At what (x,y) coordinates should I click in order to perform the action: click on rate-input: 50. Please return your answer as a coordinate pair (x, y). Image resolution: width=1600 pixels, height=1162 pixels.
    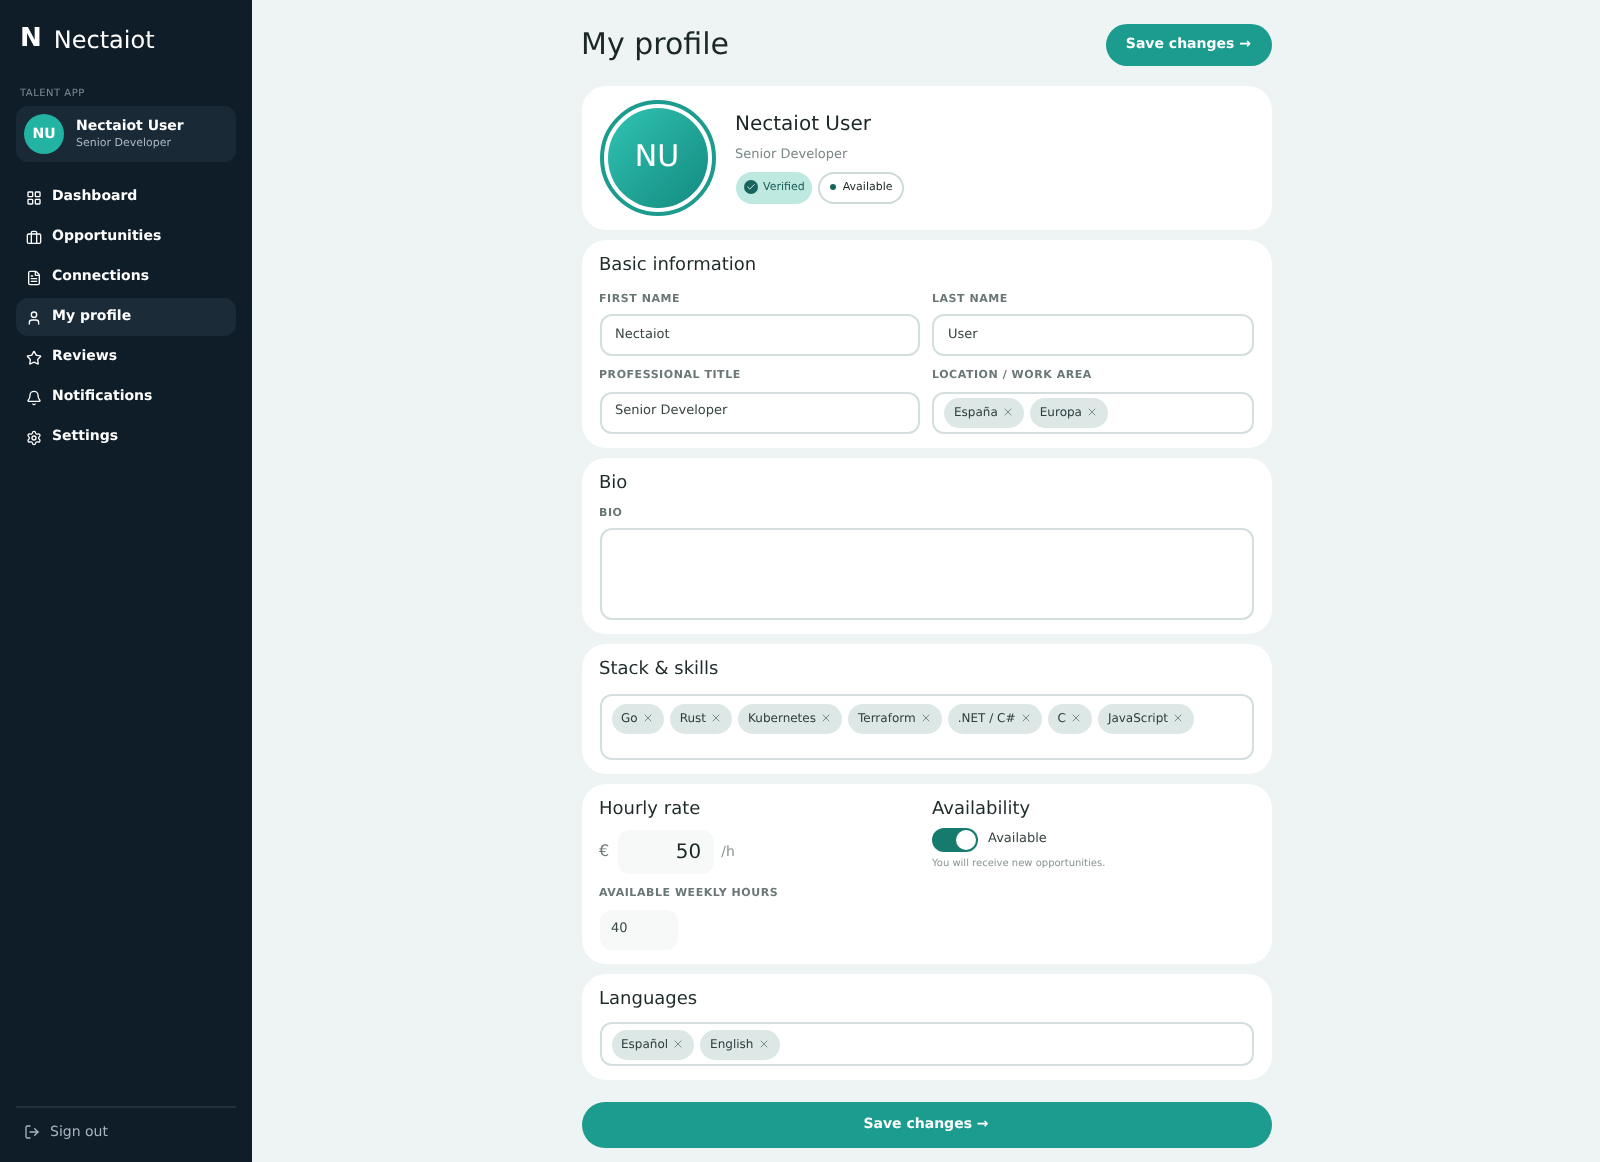
    Looking at the image, I should click on (665, 852).